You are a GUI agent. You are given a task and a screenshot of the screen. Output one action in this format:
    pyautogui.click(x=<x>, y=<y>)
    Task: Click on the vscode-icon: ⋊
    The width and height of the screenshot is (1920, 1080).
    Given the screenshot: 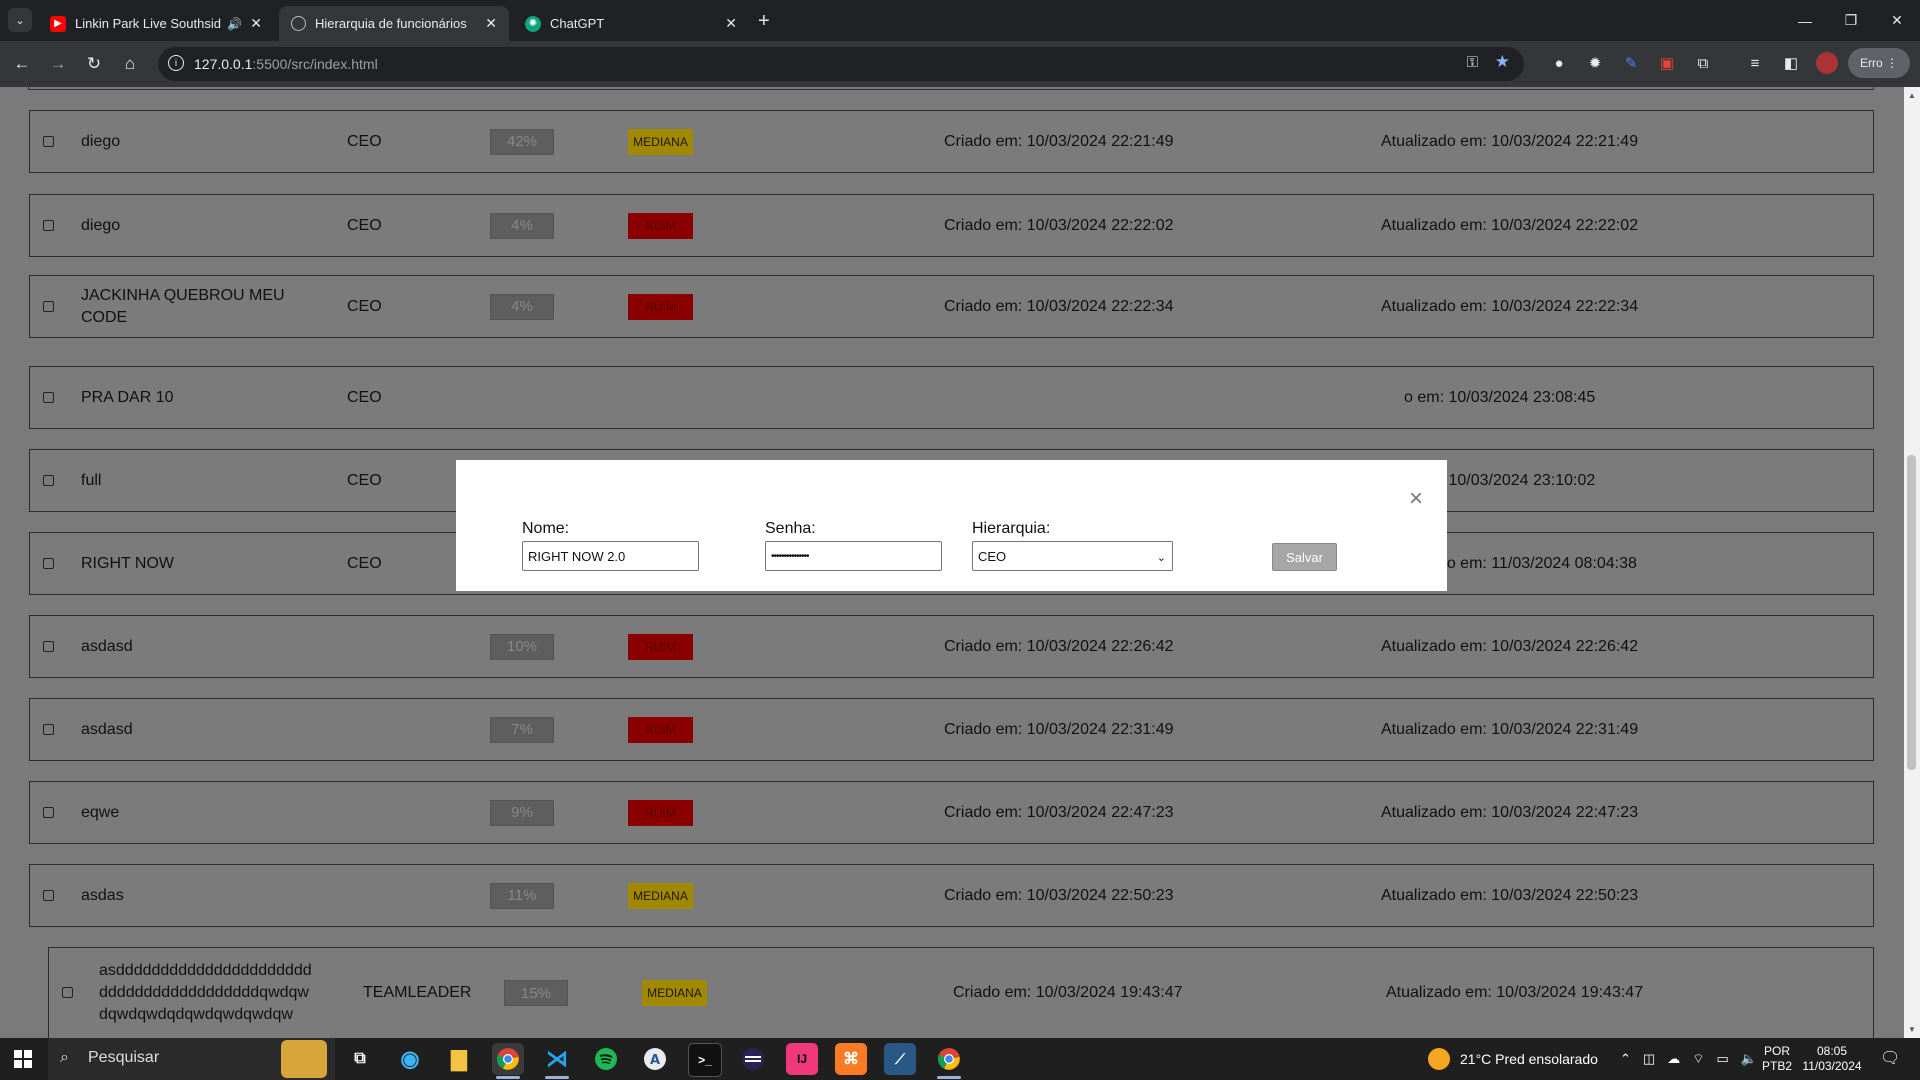 What is the action you would take?
    pyautogui.click(x=557, y=1061)
    